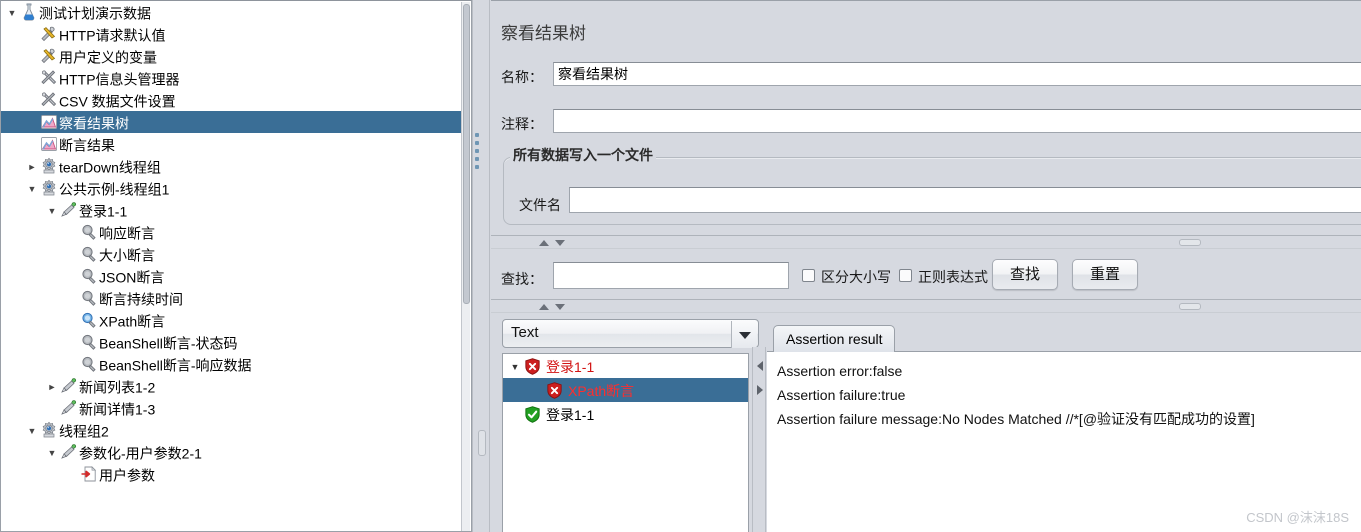  What do you see at coordinates (601, 391) in the screenshot?
I see `result-item-label: XPath断言` at bounding box center [601, 391].